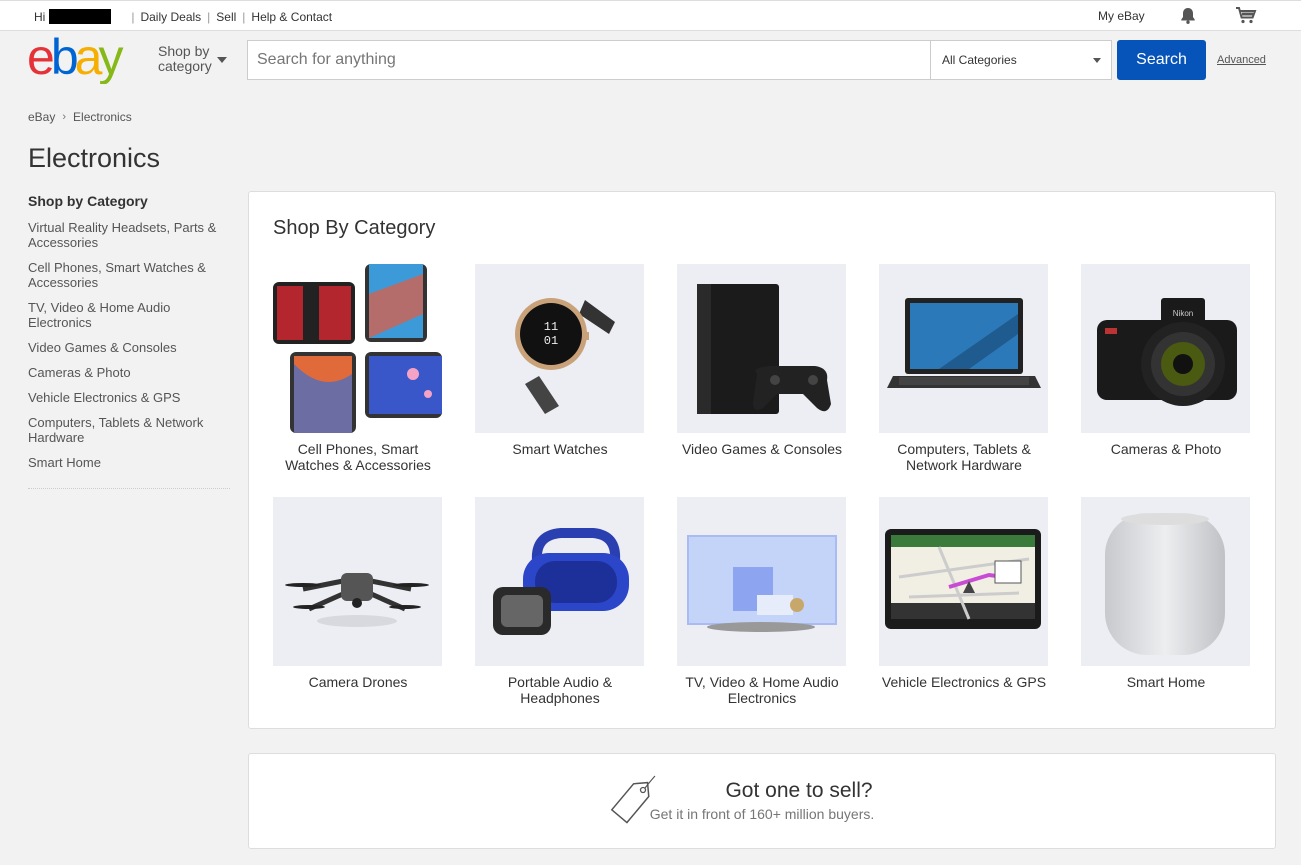  What do you see at coordinates (1166, 682) in the screenshot?
I see `category-tile-label: Smart Home` at bounding box center [1166, 682].